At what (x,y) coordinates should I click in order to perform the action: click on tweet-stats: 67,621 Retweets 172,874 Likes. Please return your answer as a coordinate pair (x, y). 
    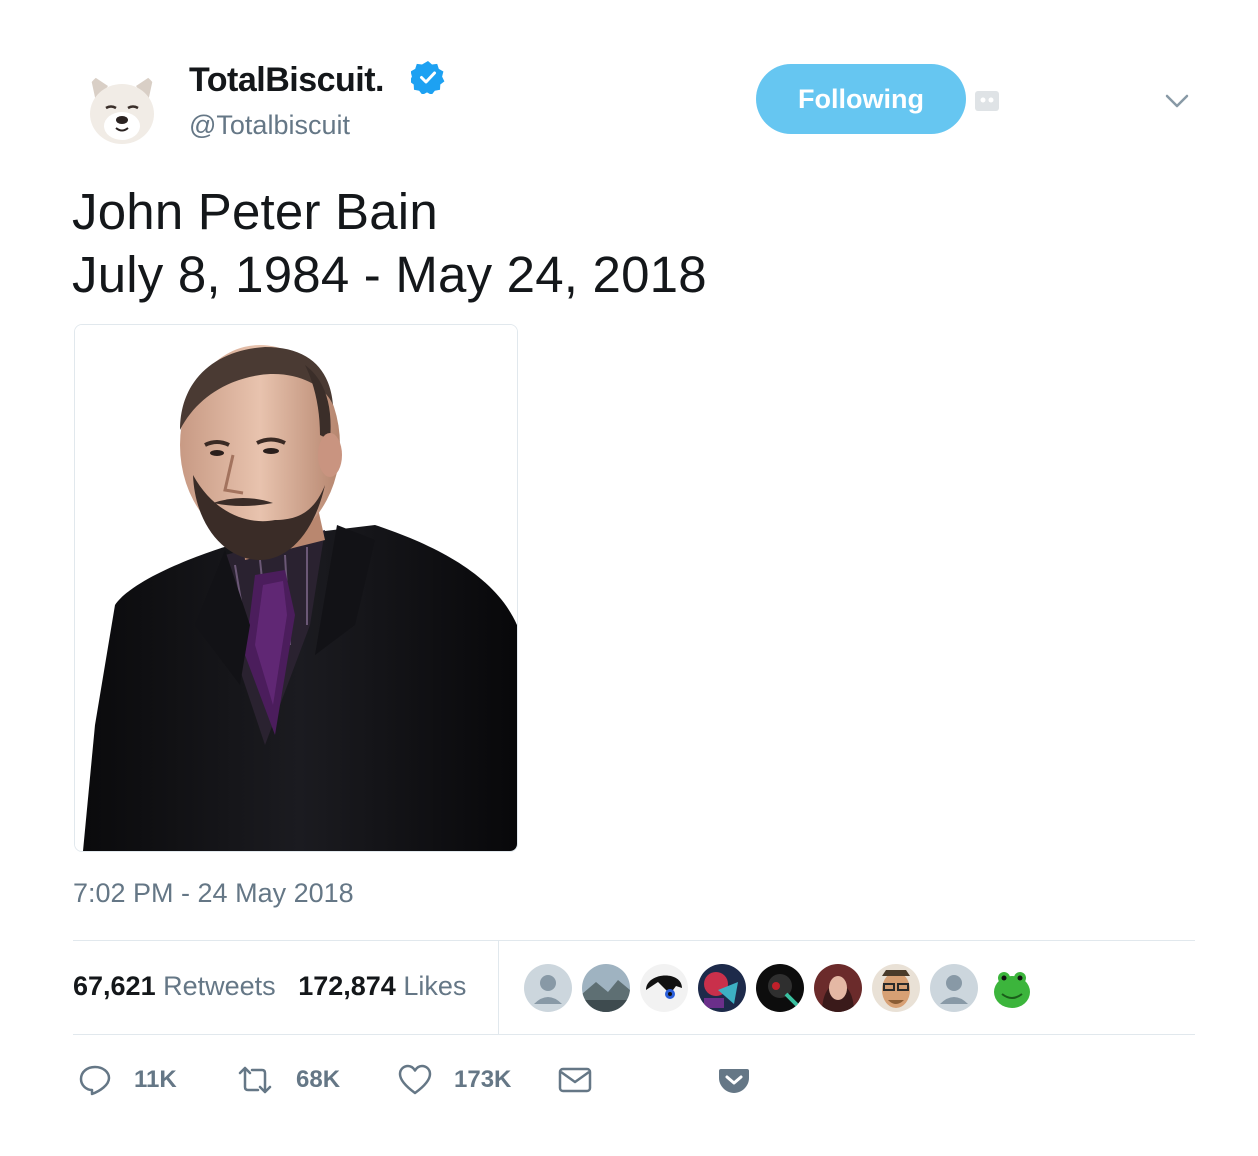
    Looking at the image, I should click on (269, 986).